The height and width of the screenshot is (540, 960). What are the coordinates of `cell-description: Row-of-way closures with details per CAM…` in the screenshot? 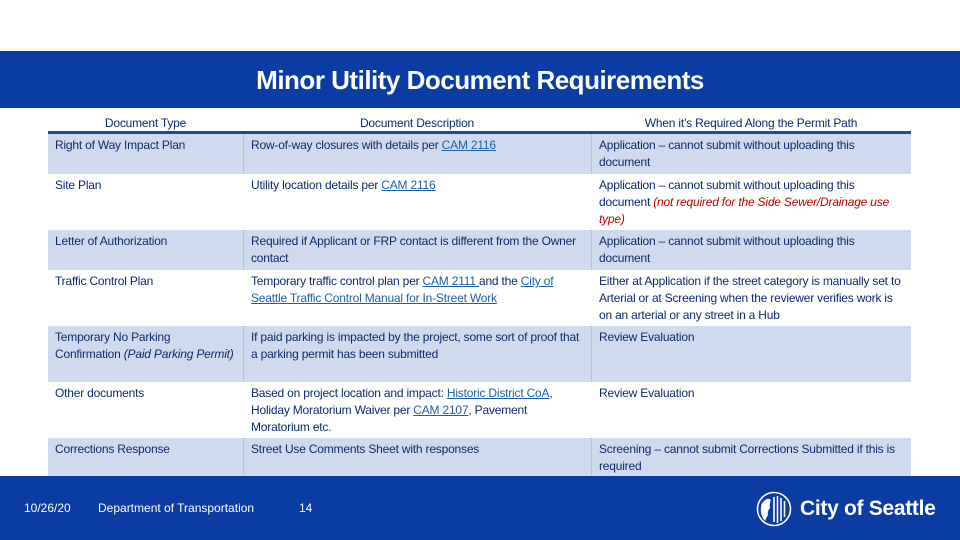 It's located at (417, 154).